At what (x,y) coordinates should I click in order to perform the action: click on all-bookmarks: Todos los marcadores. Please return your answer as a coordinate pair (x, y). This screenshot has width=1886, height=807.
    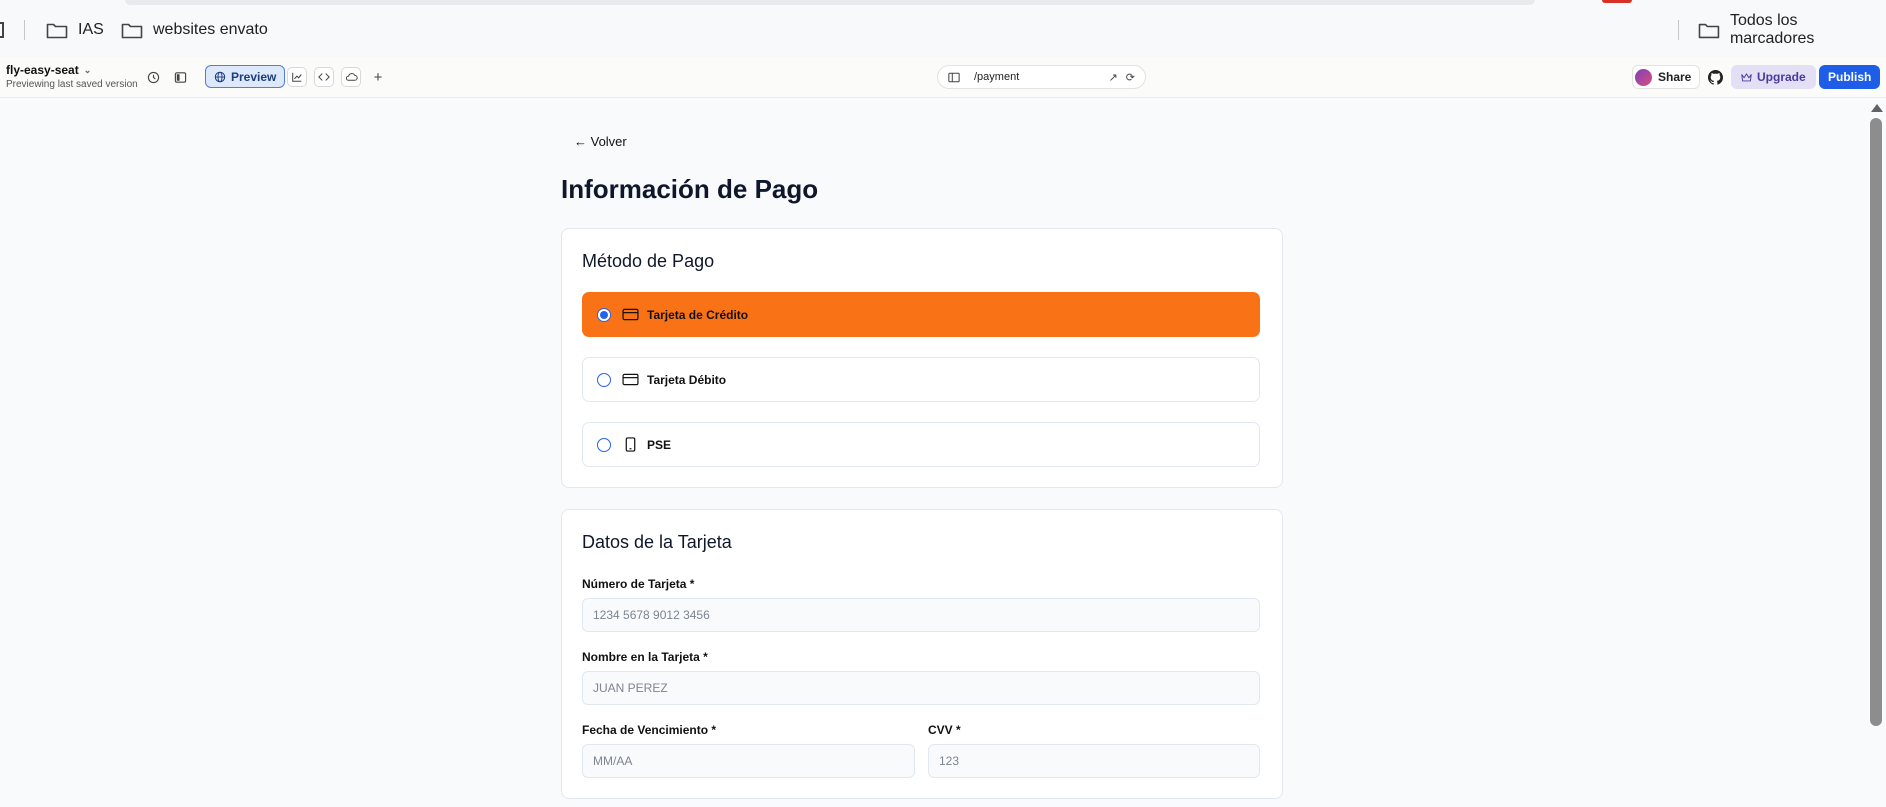
    Looking at the image, I should click on (1792, 29).